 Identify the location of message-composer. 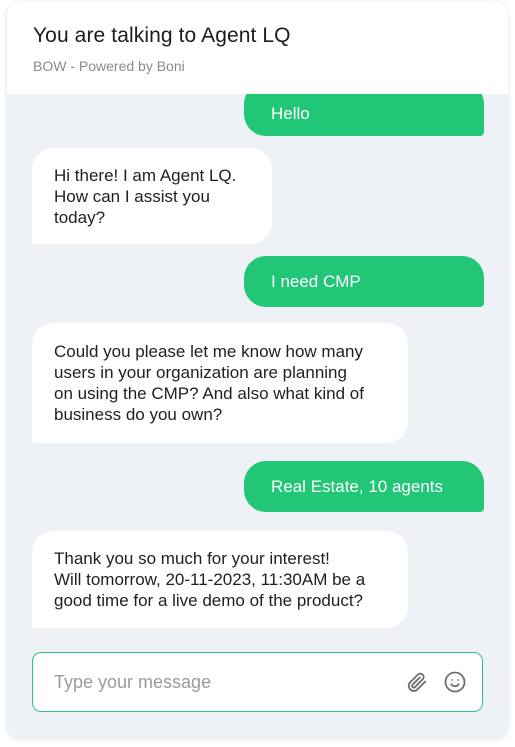
(257, 682).